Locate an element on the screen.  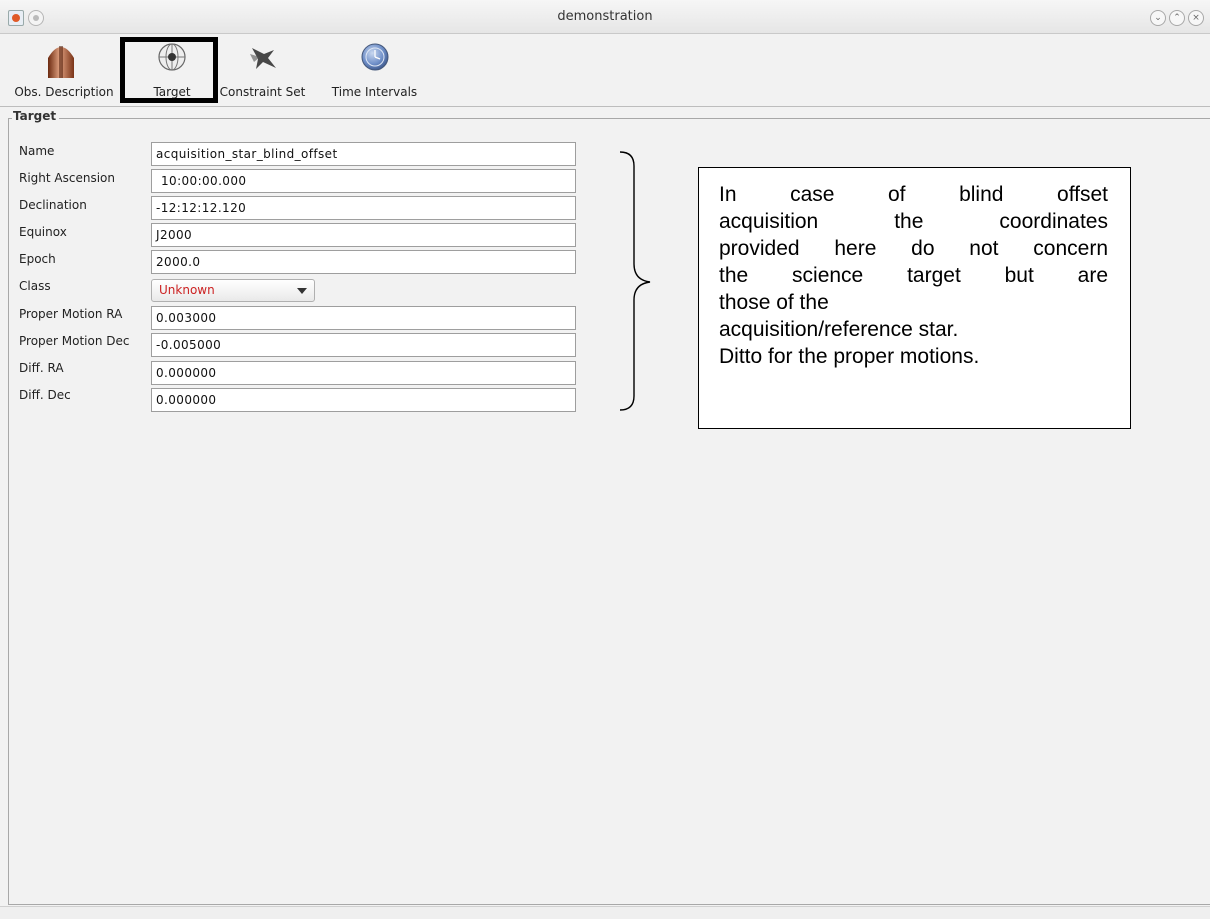
chevron-down-icon is located at coordinates (302, 291).